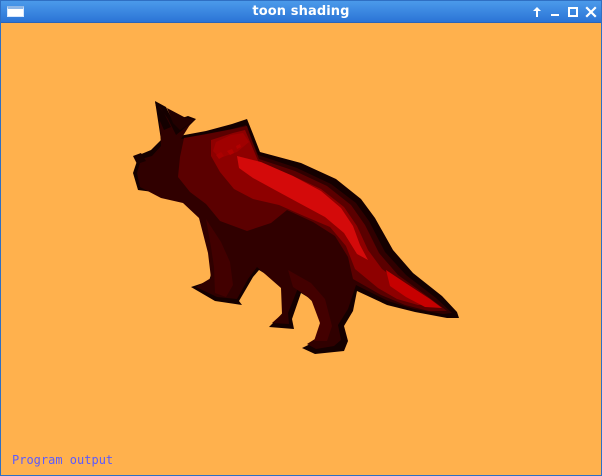  What do you see at coordinates (537, 12) in the screenshot?
I see `keep-above-icon` at bounding box center [537, 12].